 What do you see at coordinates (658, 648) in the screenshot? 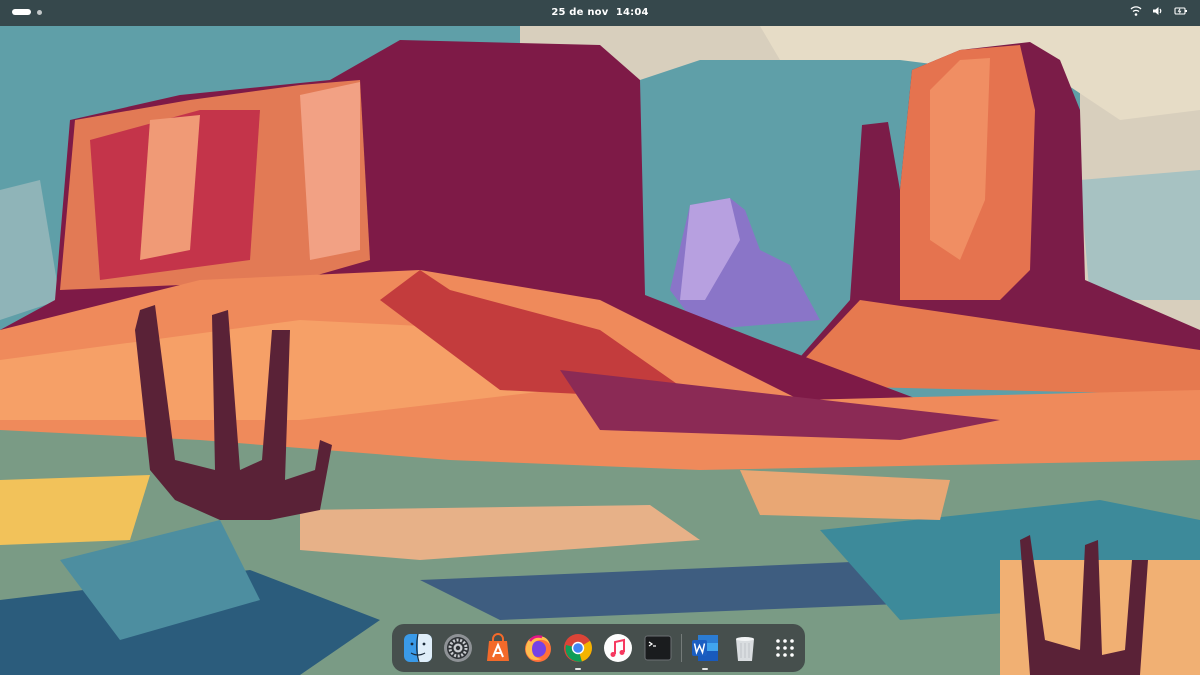
I see `terminal-icon` at bounding box center [658, 648].